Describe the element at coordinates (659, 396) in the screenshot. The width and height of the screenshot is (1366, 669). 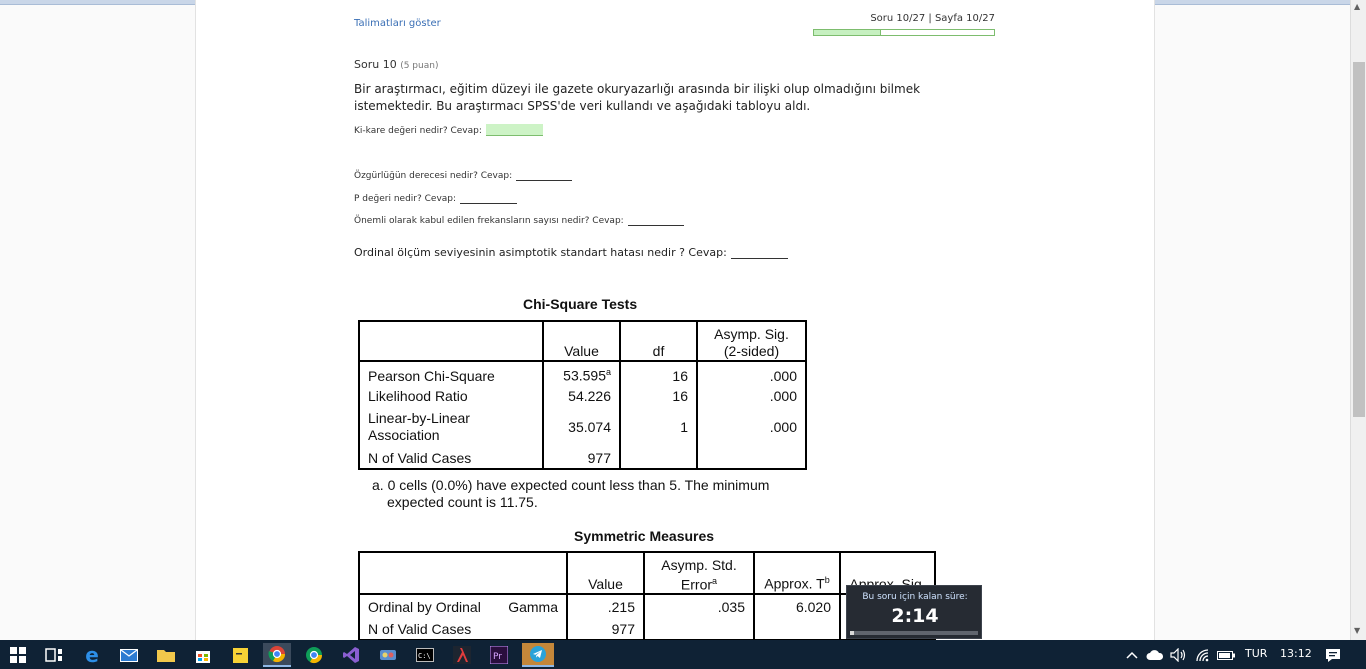
I see `df-cell: 16` at that location.